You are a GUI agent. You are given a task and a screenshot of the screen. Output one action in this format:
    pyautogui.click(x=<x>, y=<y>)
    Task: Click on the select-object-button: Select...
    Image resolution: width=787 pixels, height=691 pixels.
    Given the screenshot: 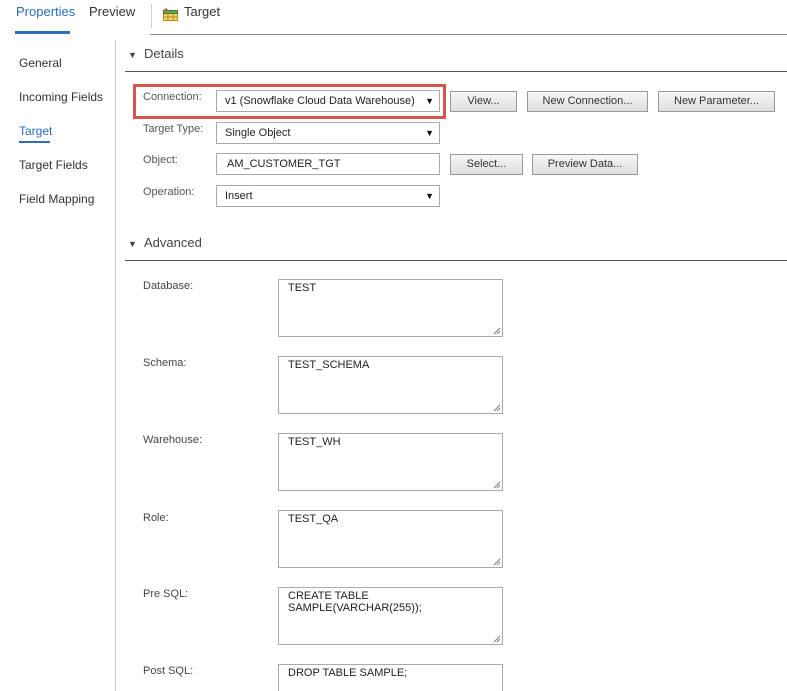 What is the action you would take?
    pyautogui.click(x=486, y=164)
    